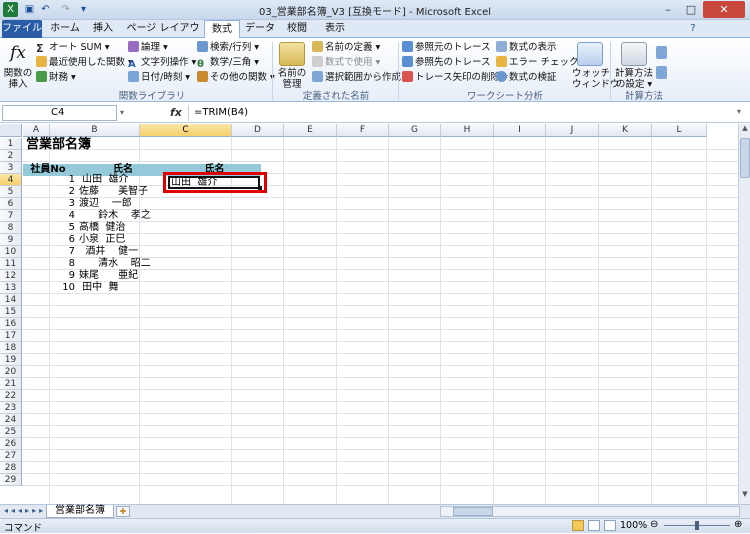 The height and width of the screenshot is (534, 750). Describe the element at coordinates (11, 216) in the screenshot. I see `row-header-7: 7` at that location.